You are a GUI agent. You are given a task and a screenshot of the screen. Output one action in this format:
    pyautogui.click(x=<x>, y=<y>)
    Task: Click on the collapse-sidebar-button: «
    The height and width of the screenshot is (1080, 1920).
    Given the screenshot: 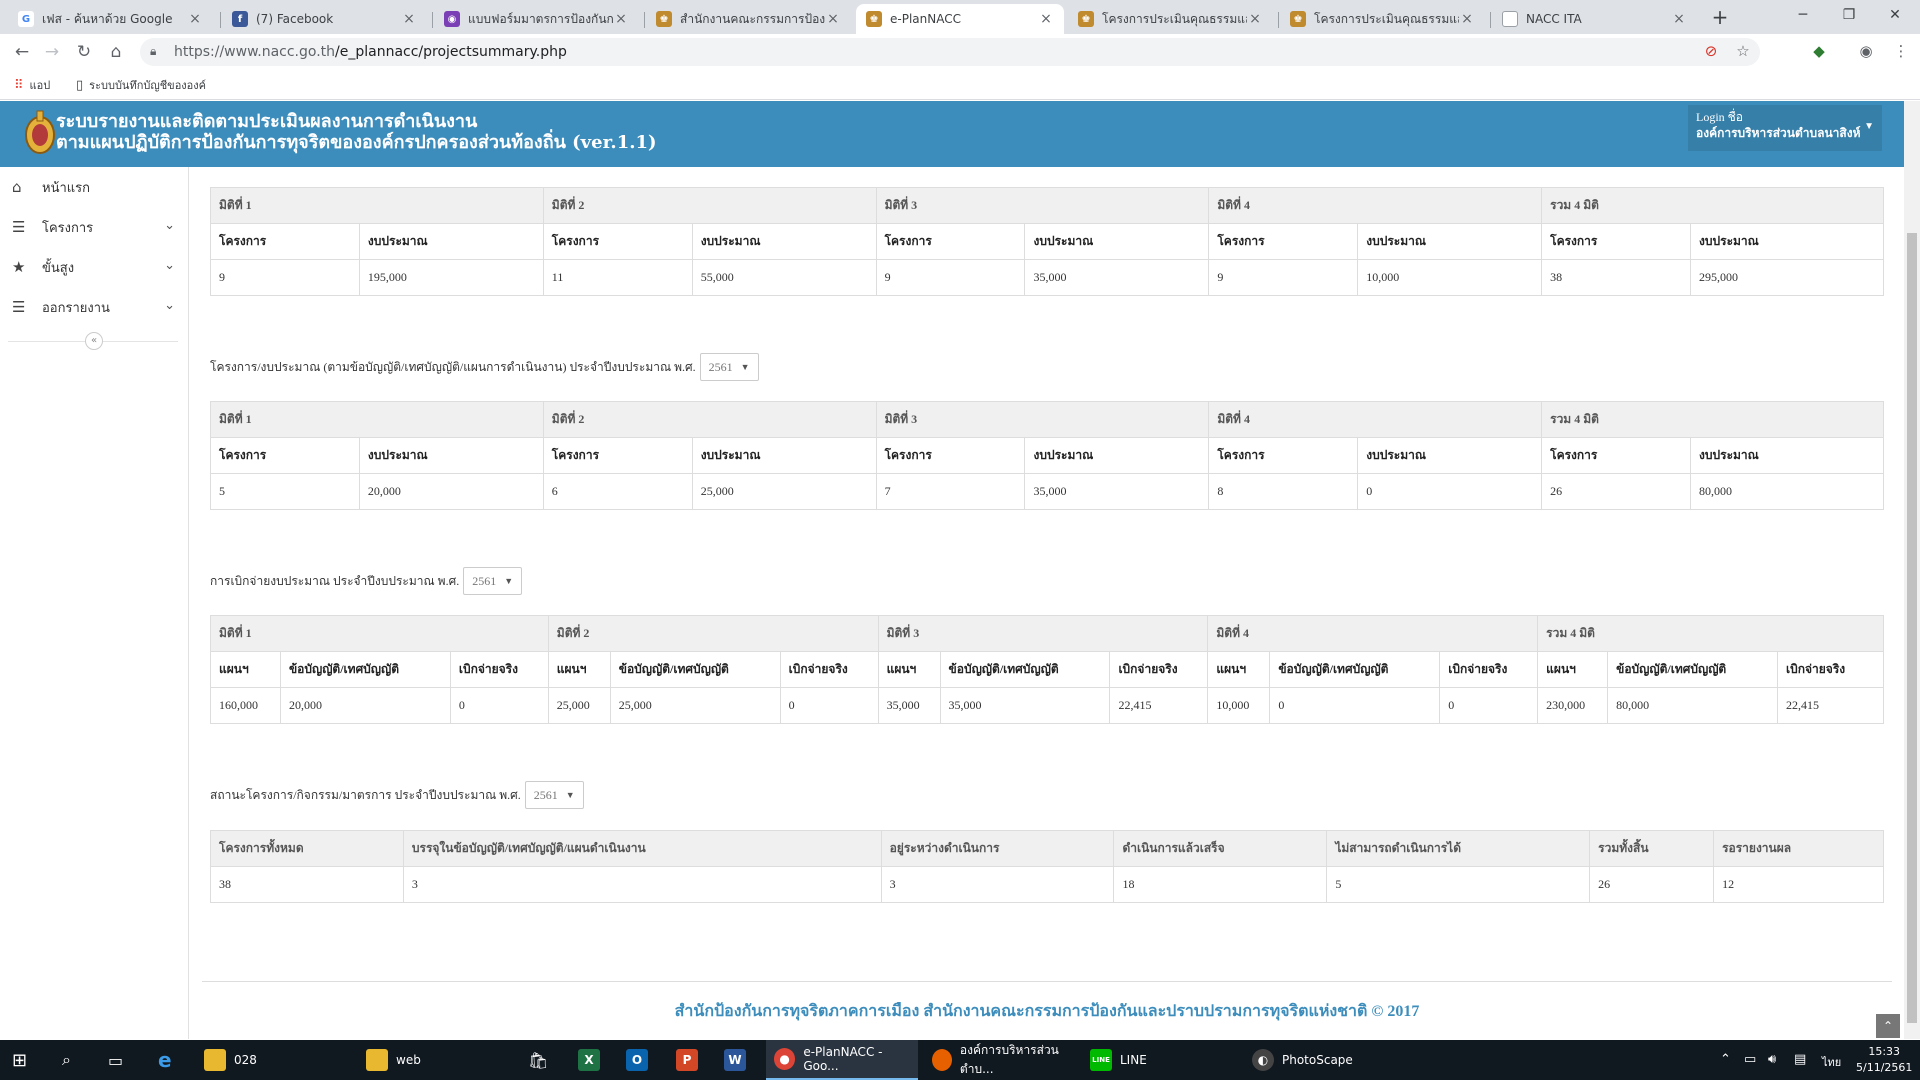 What is the action you would take?
    pyautogui.click(x=94, y=341)
    